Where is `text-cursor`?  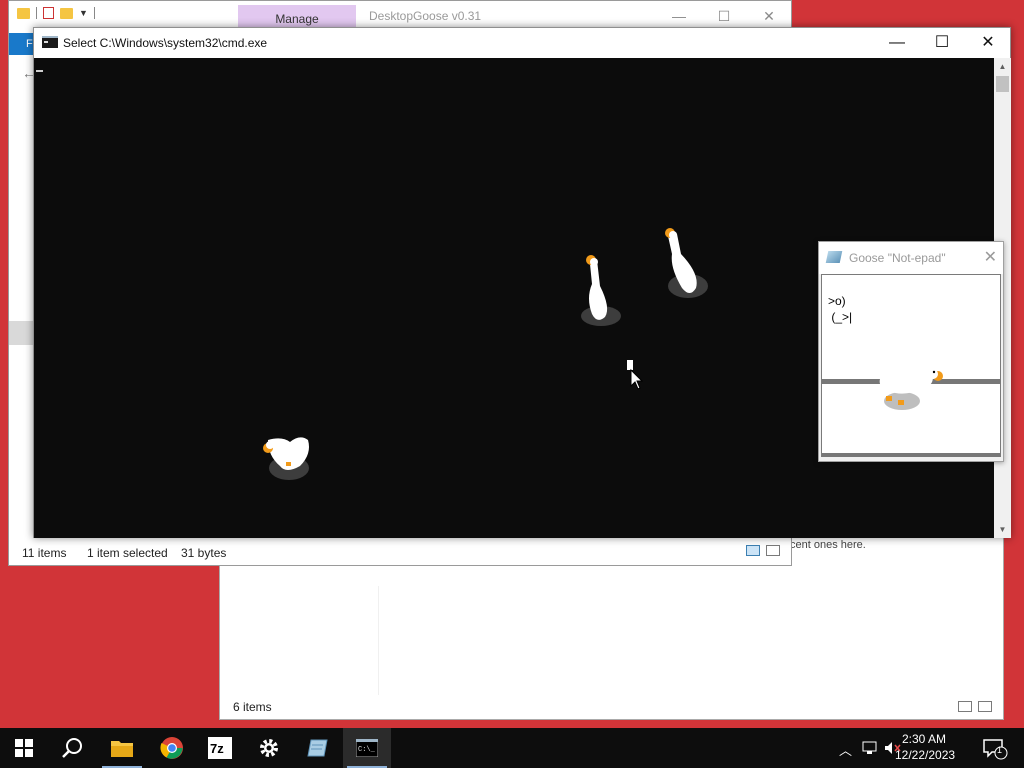
text-cursor is located at coordinates (39, 71).